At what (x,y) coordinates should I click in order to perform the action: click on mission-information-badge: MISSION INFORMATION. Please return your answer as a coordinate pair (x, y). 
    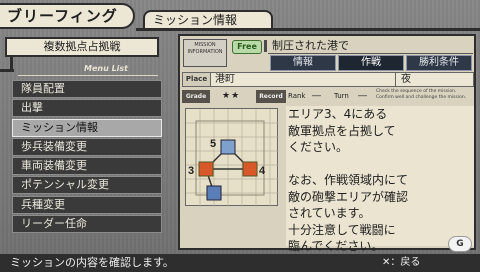
    Looking at the image, I should click on (205, 53).